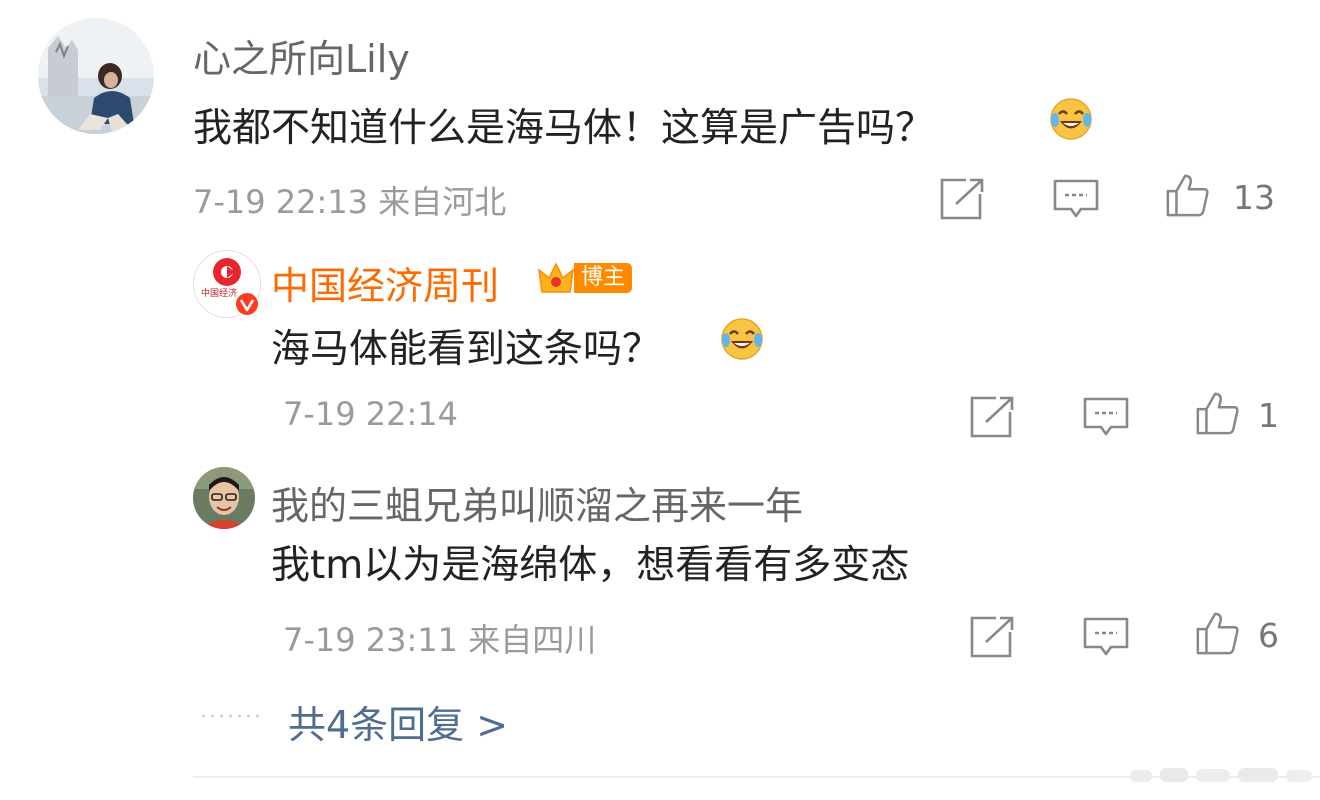  What do you see at coordinates (227, 284) in the screenshot?
I see `avatar: 中国经济` at bounding box center [227, 284].